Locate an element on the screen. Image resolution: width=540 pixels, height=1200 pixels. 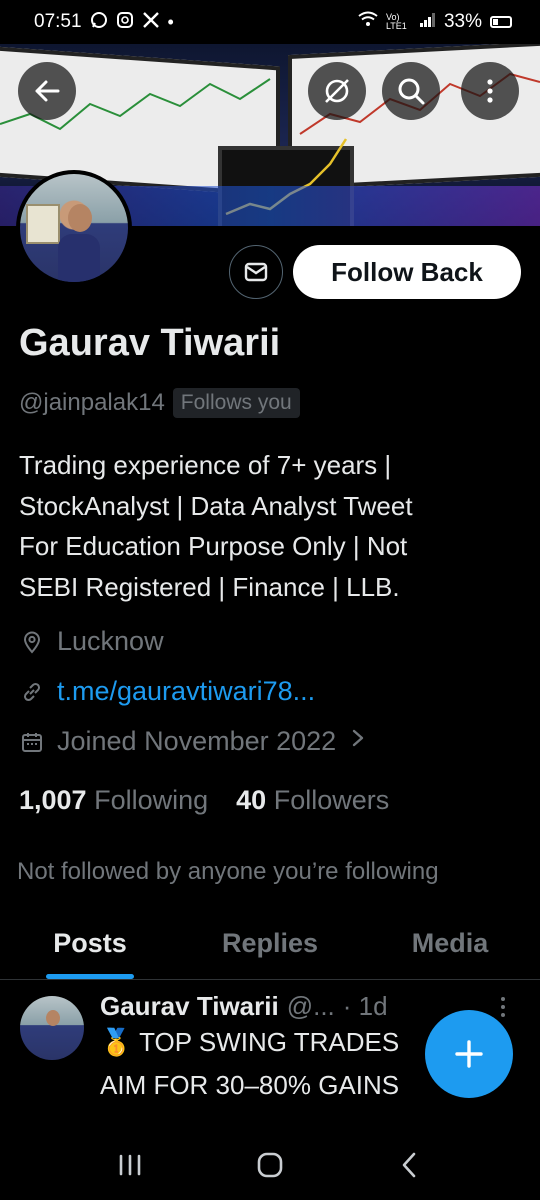
handle-row: @jainpalak14 Follows you is located at coordinates (159, 403).